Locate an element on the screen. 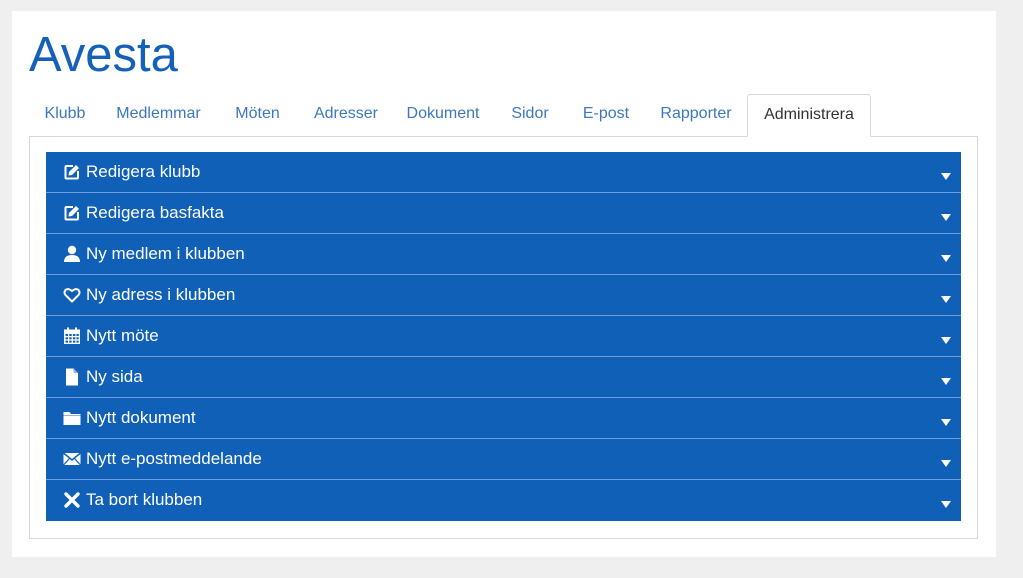 This screenshot has height=578, width=1023. accordion-label: Nytt möte is located at coordinates (122, 335).